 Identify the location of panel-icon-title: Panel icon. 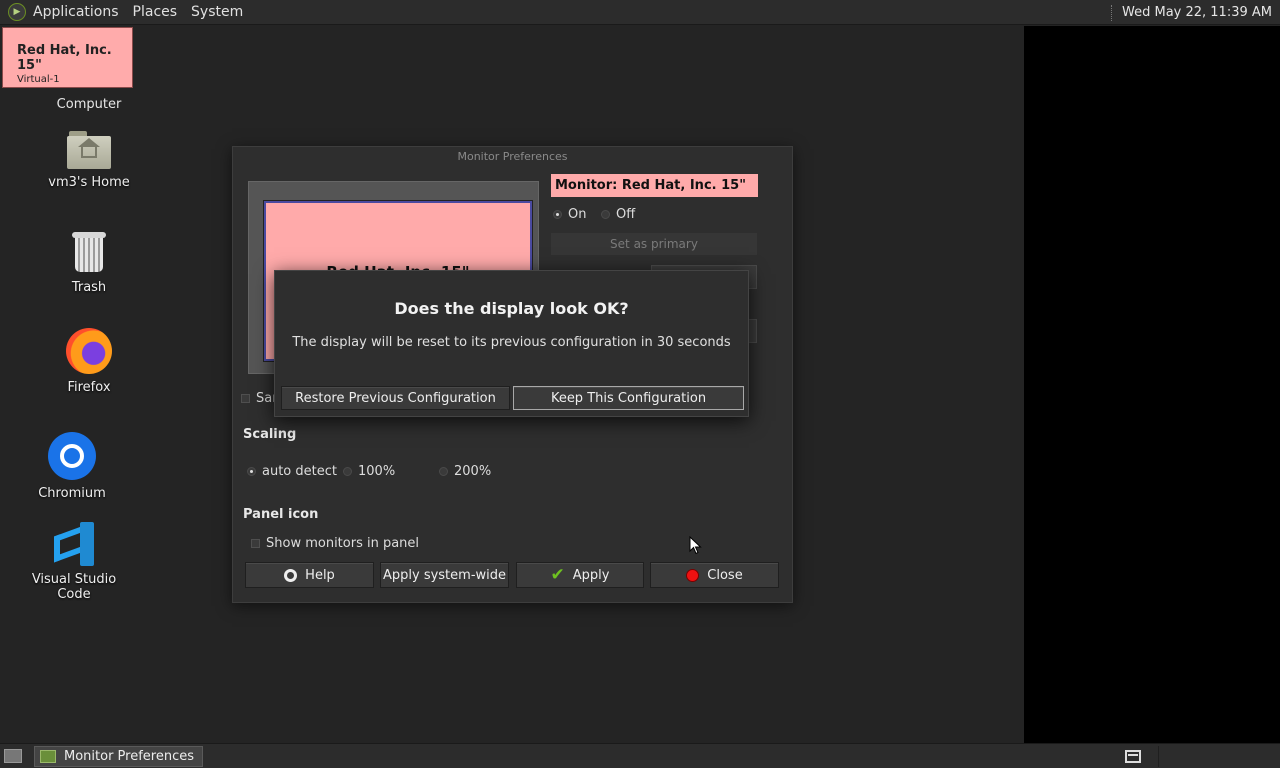
(281, 514).